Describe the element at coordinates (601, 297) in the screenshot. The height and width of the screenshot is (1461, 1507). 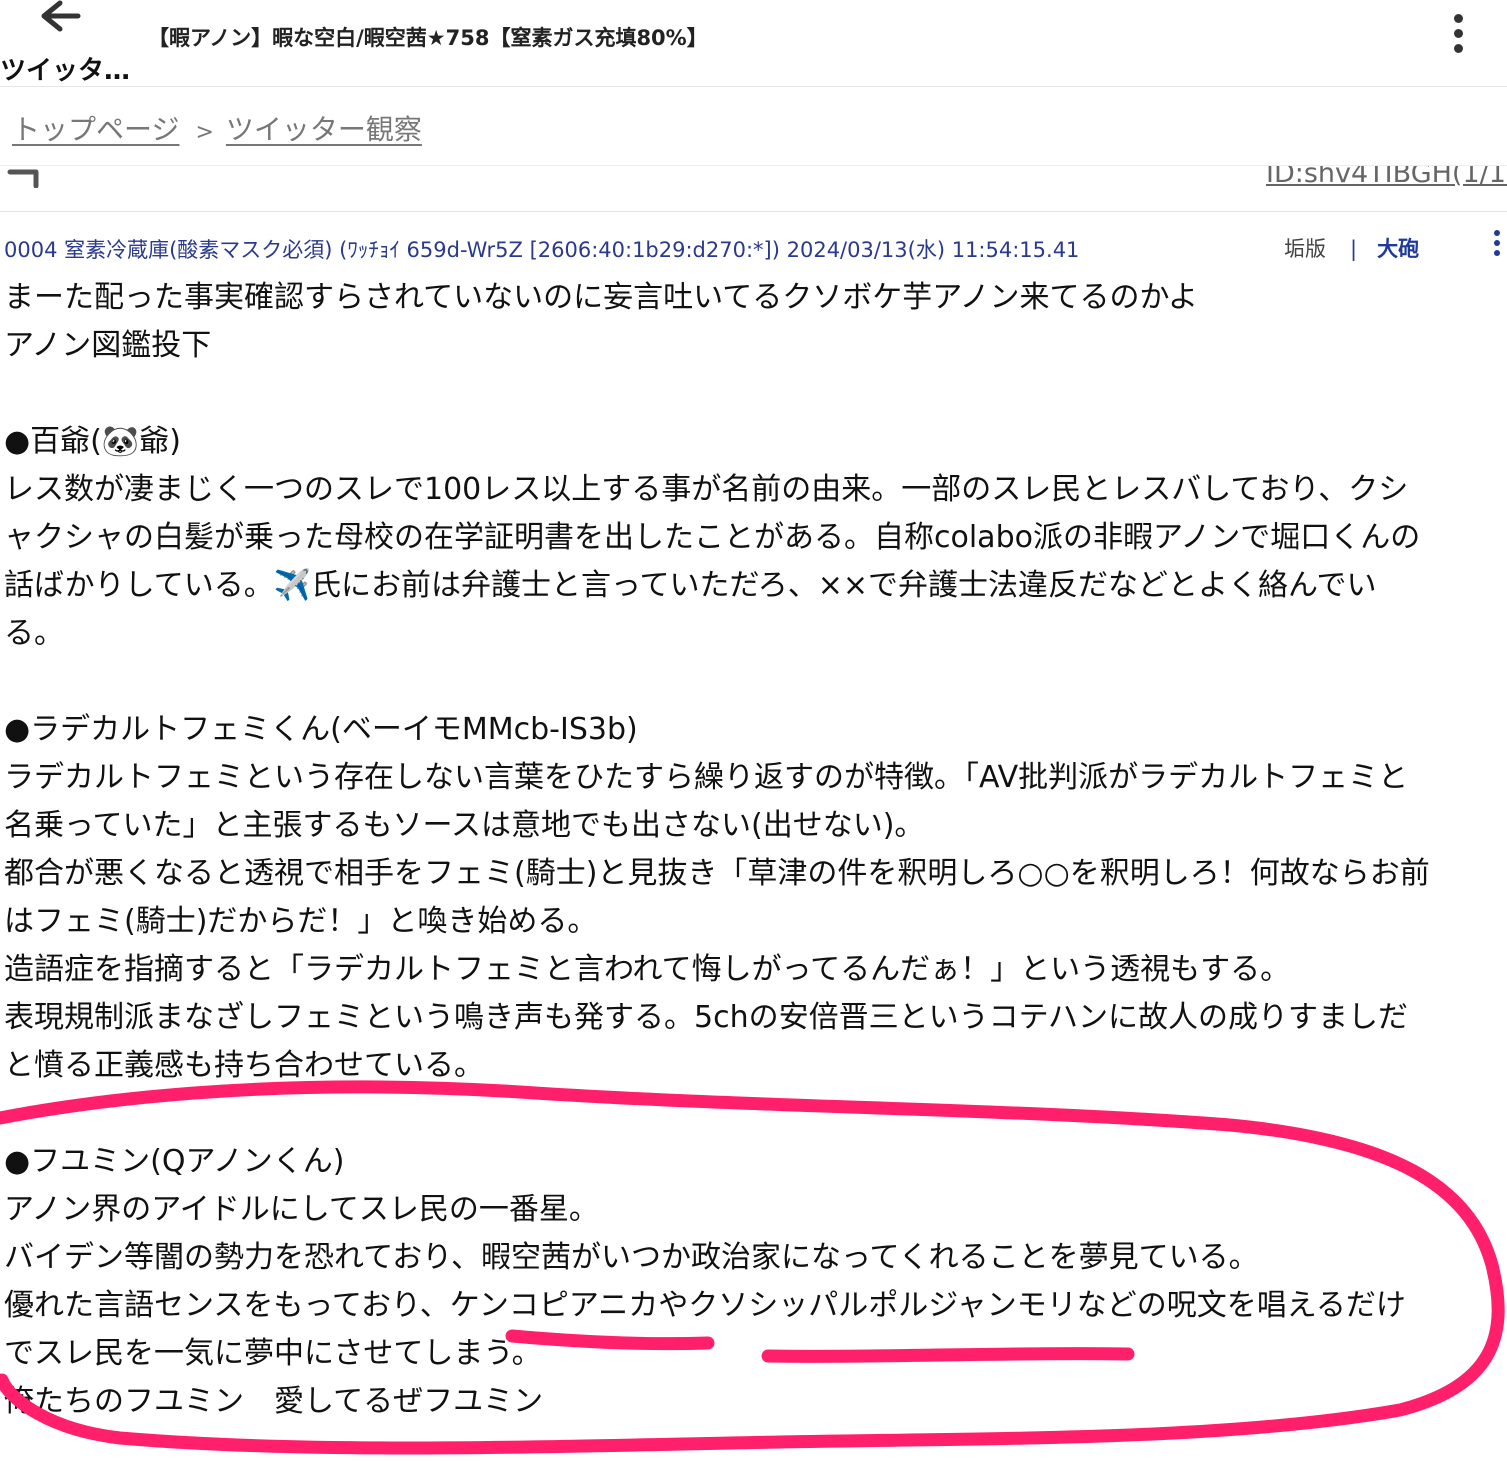
I see `post-line: まーた配った事実確認すらされていないのに妄言吐いてるクソボケ芋アノン来てるのかよ` at that location.